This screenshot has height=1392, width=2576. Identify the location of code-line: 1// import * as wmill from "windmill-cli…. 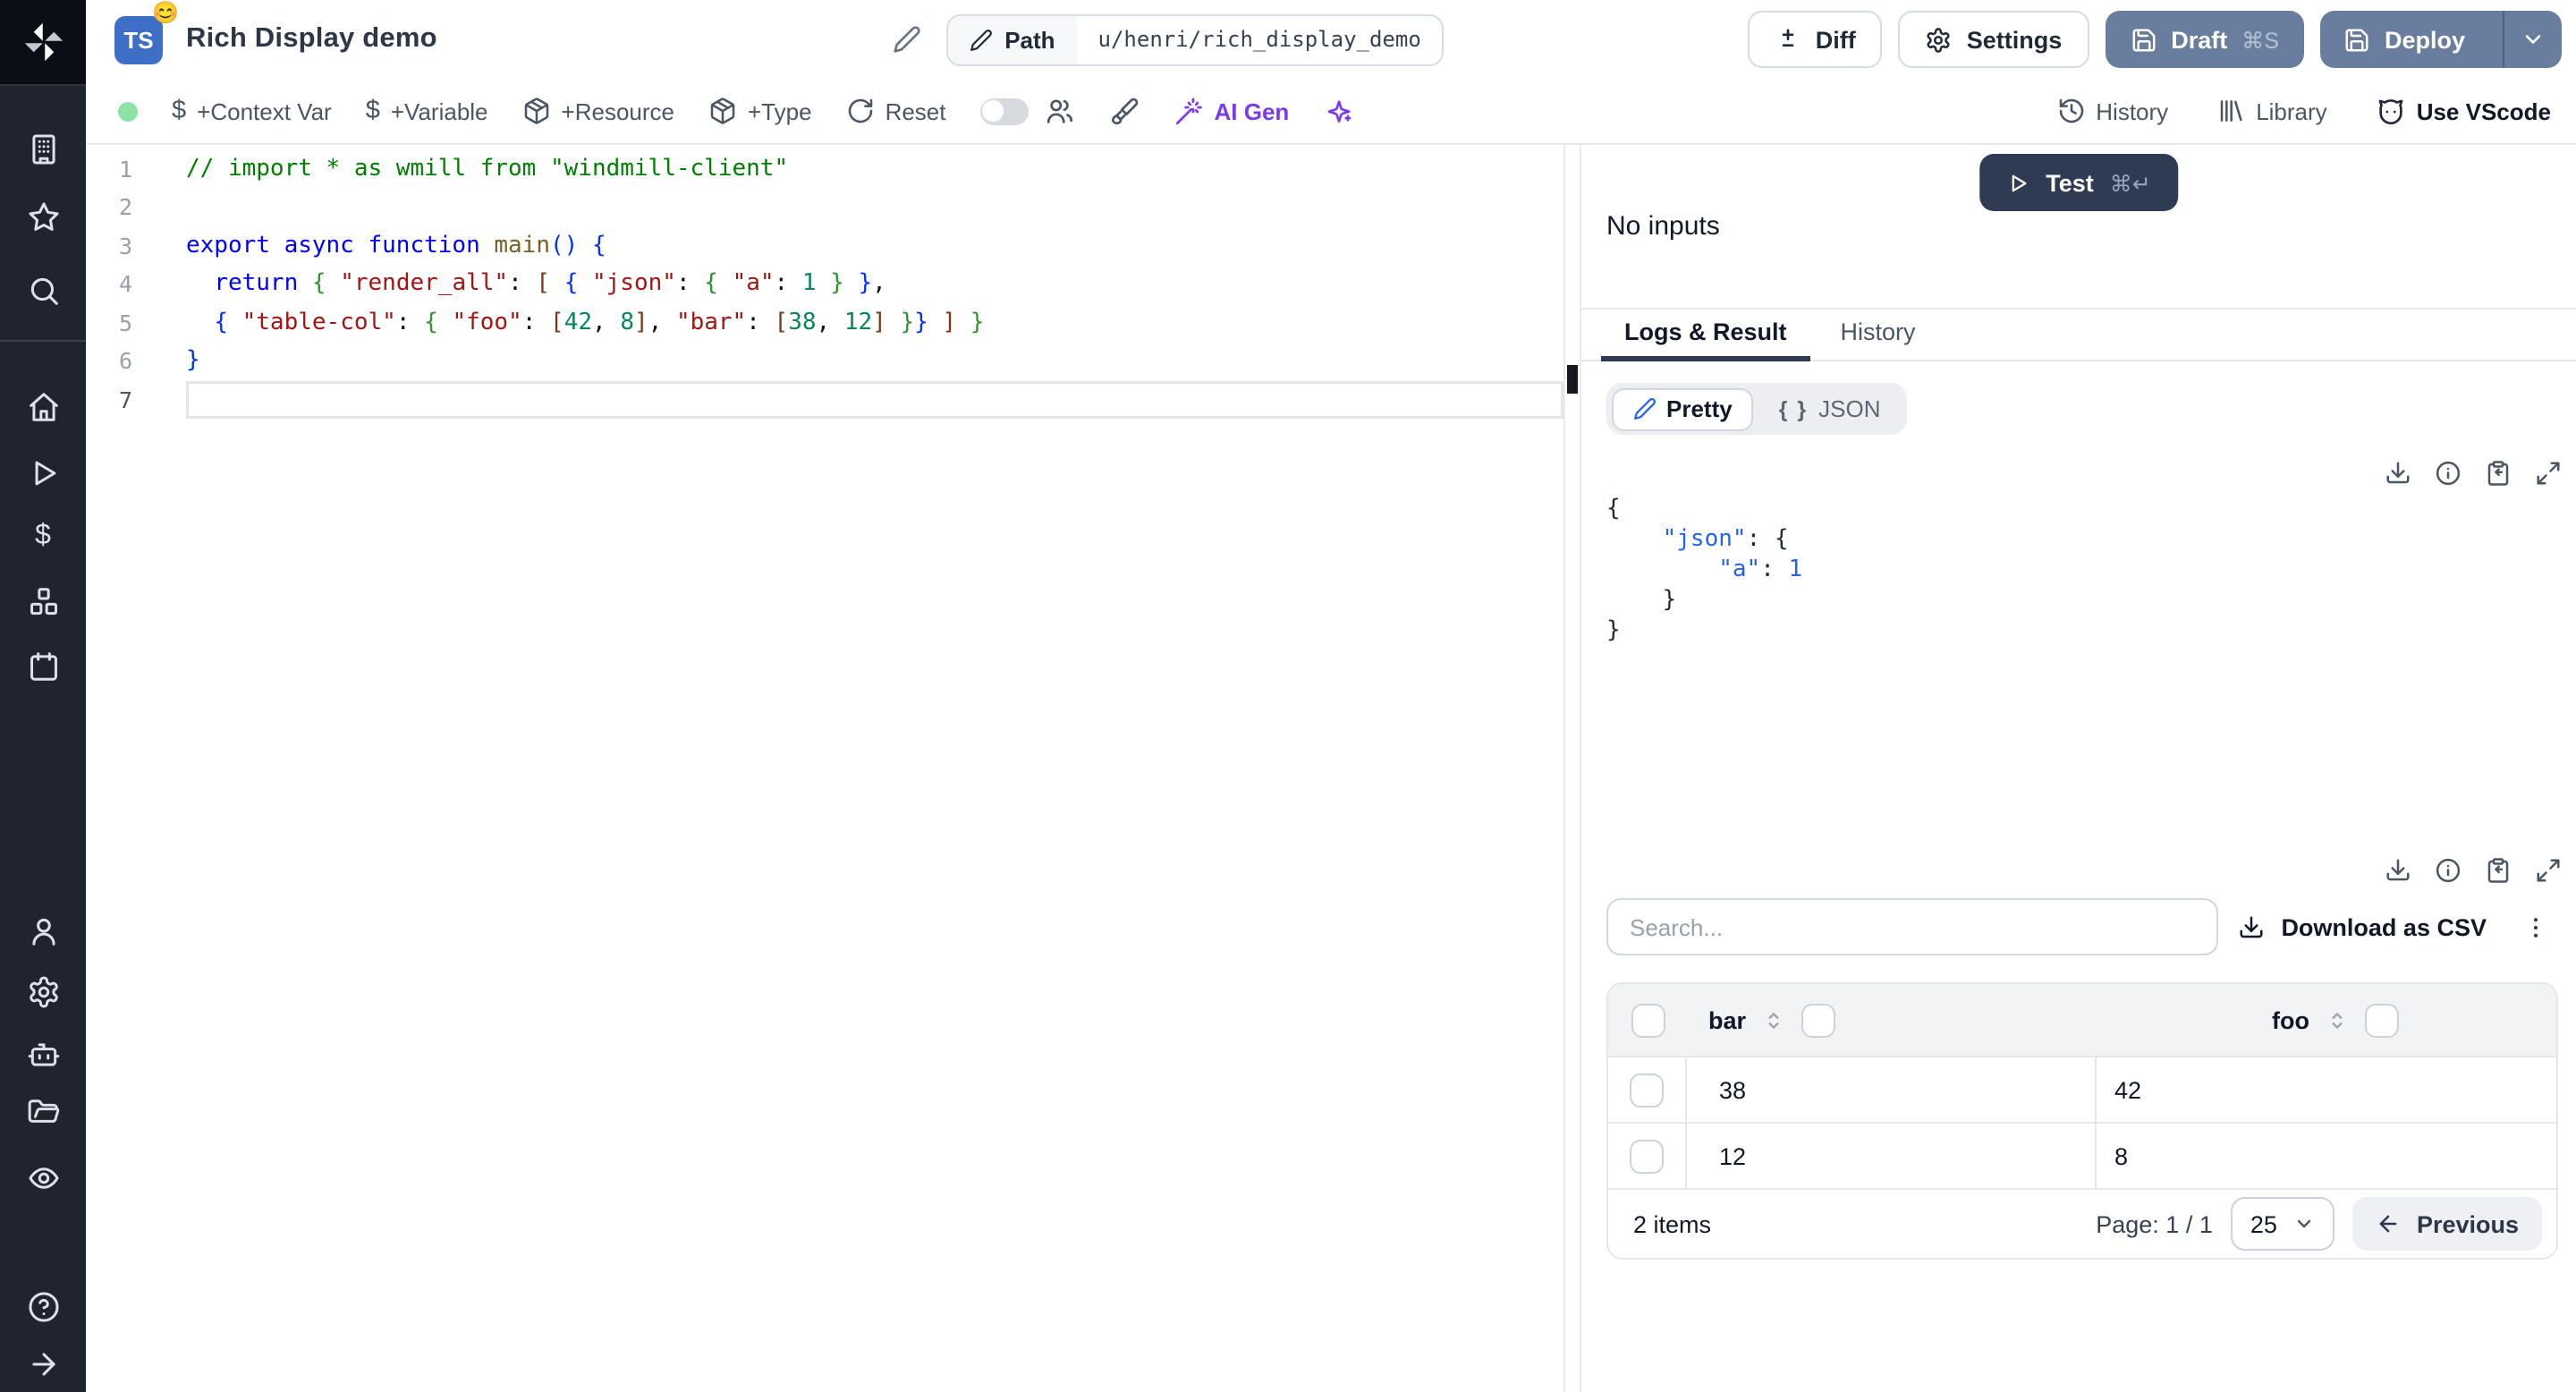
(824, 168).